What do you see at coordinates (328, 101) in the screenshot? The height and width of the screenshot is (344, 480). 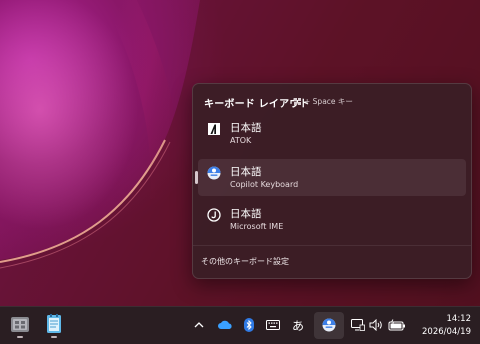 I see `shortcut-hint-text: + Space キー` at bounding box center [328, 101].